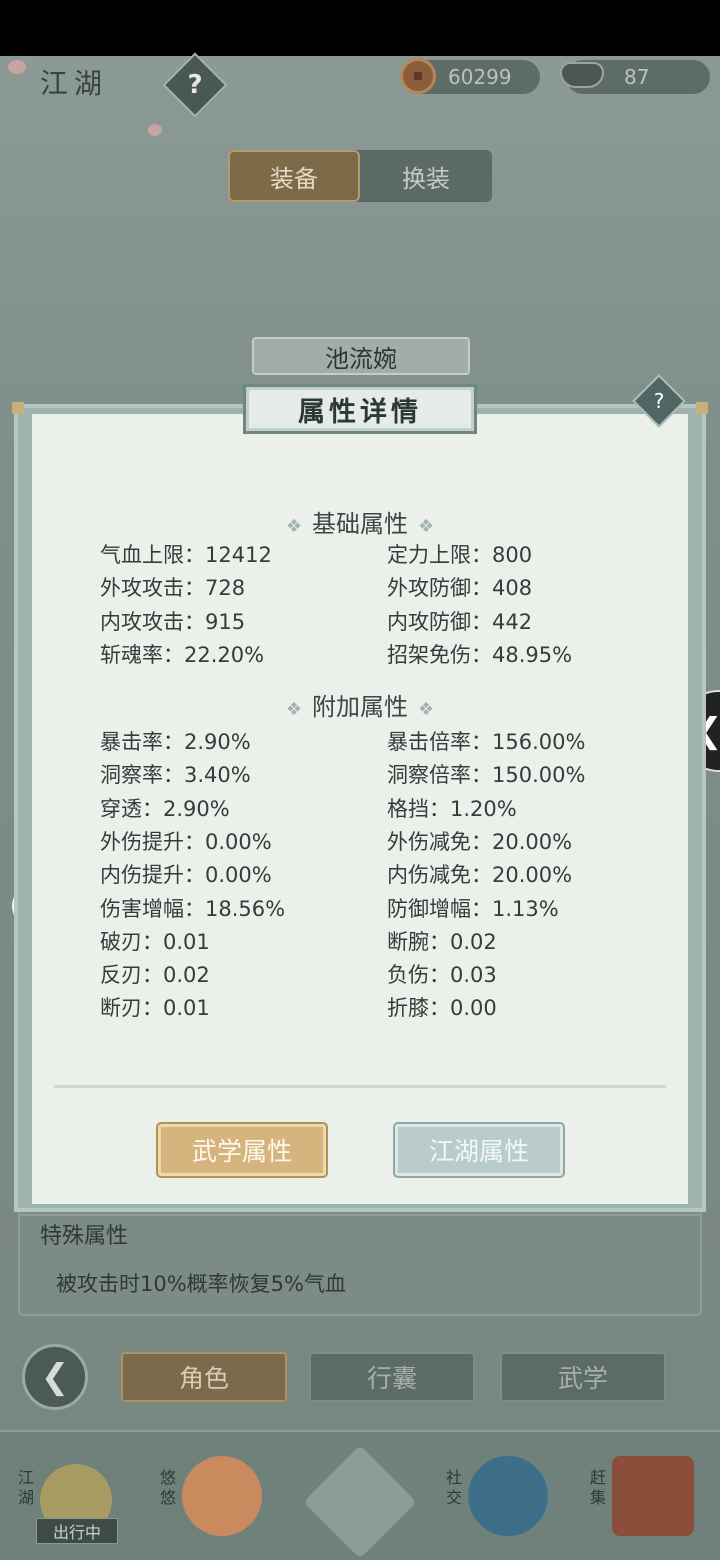 This screenshot has width=720, height=1560. Describe the element at coordinates (418, 76) in the screenshot. I see `copper-coin-icon` at that location.